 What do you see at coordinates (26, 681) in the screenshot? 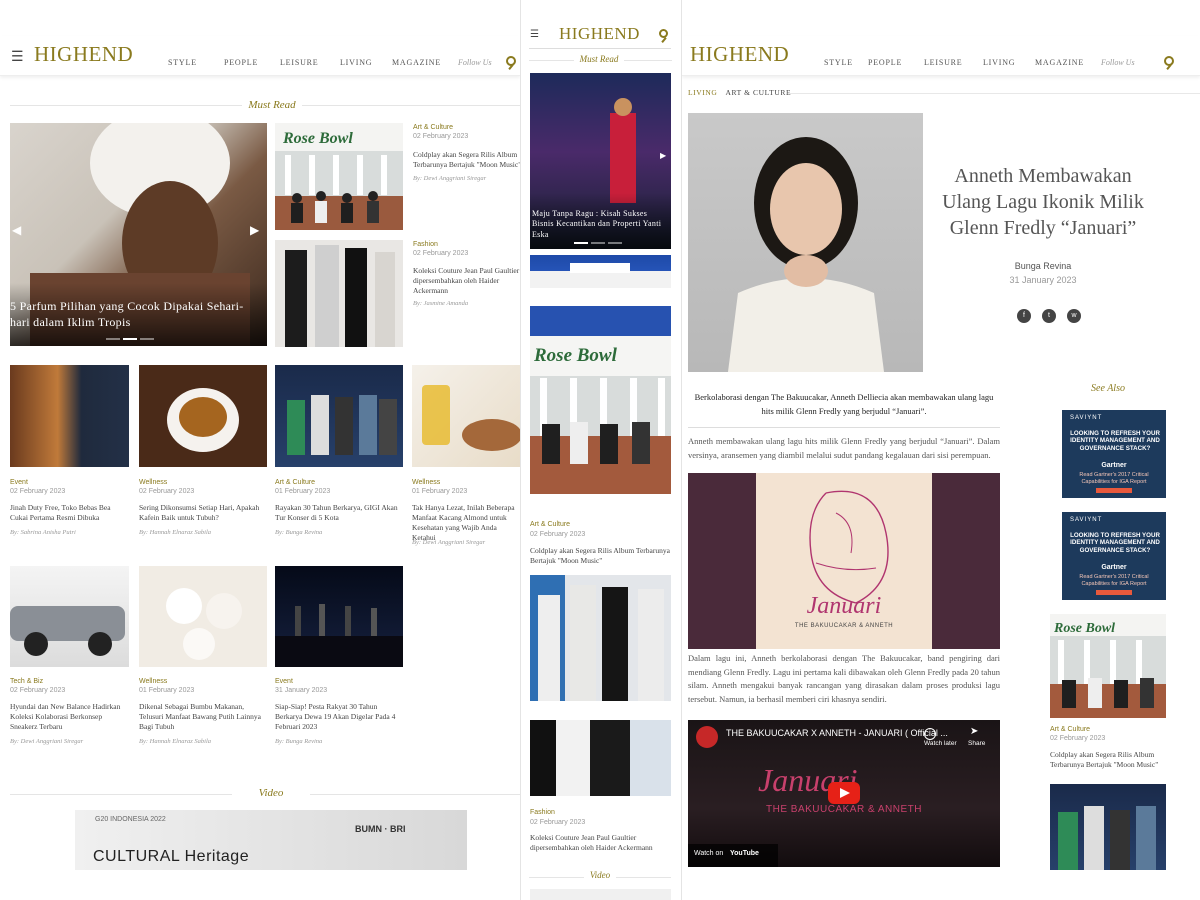
I see `card-category: Tech & Biz` at bounding box center [26, 681].